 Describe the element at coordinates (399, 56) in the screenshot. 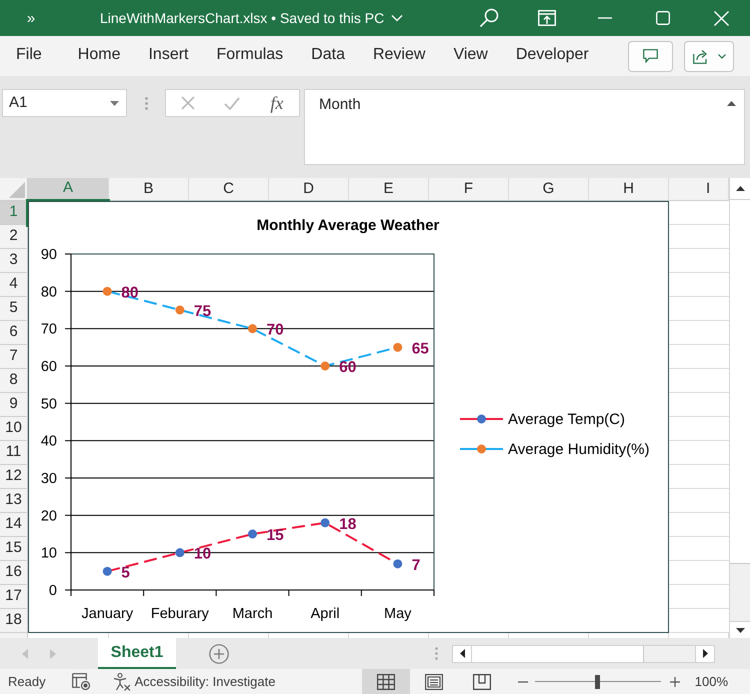

I see `ribbon-tab: Review` at that location.